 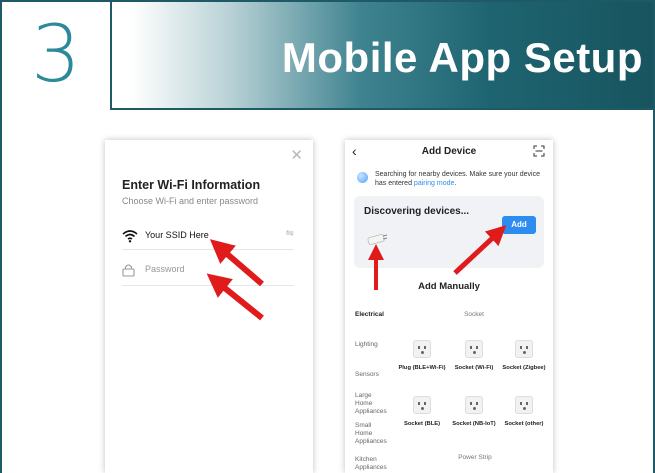 What do you see at coordinates (422, 368) in the screenshot?
I see `plug-ble-wifi-label: Plug (BLE+Wi-Fi)` at bounding box center [422, 368].